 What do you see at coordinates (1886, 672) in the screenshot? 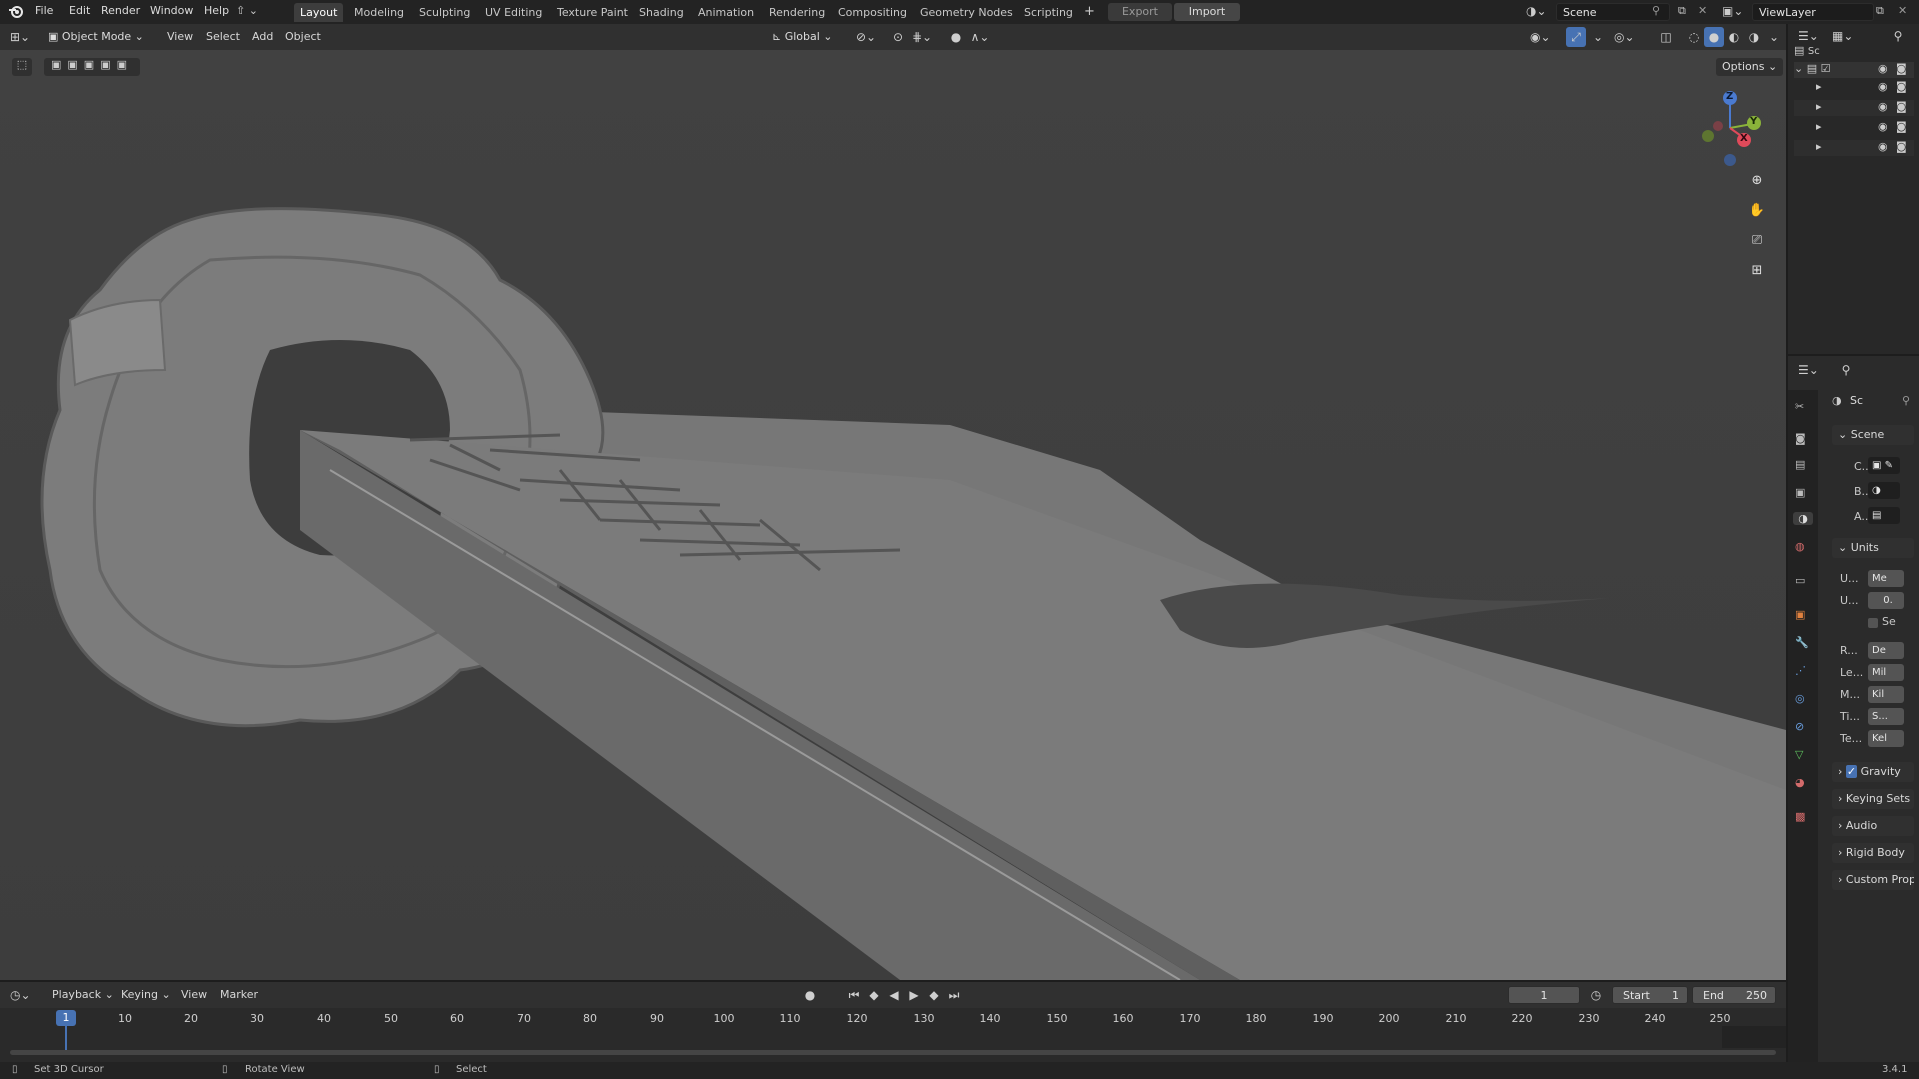
I see `length-field: Mil` at bounding box center [1886, 672].